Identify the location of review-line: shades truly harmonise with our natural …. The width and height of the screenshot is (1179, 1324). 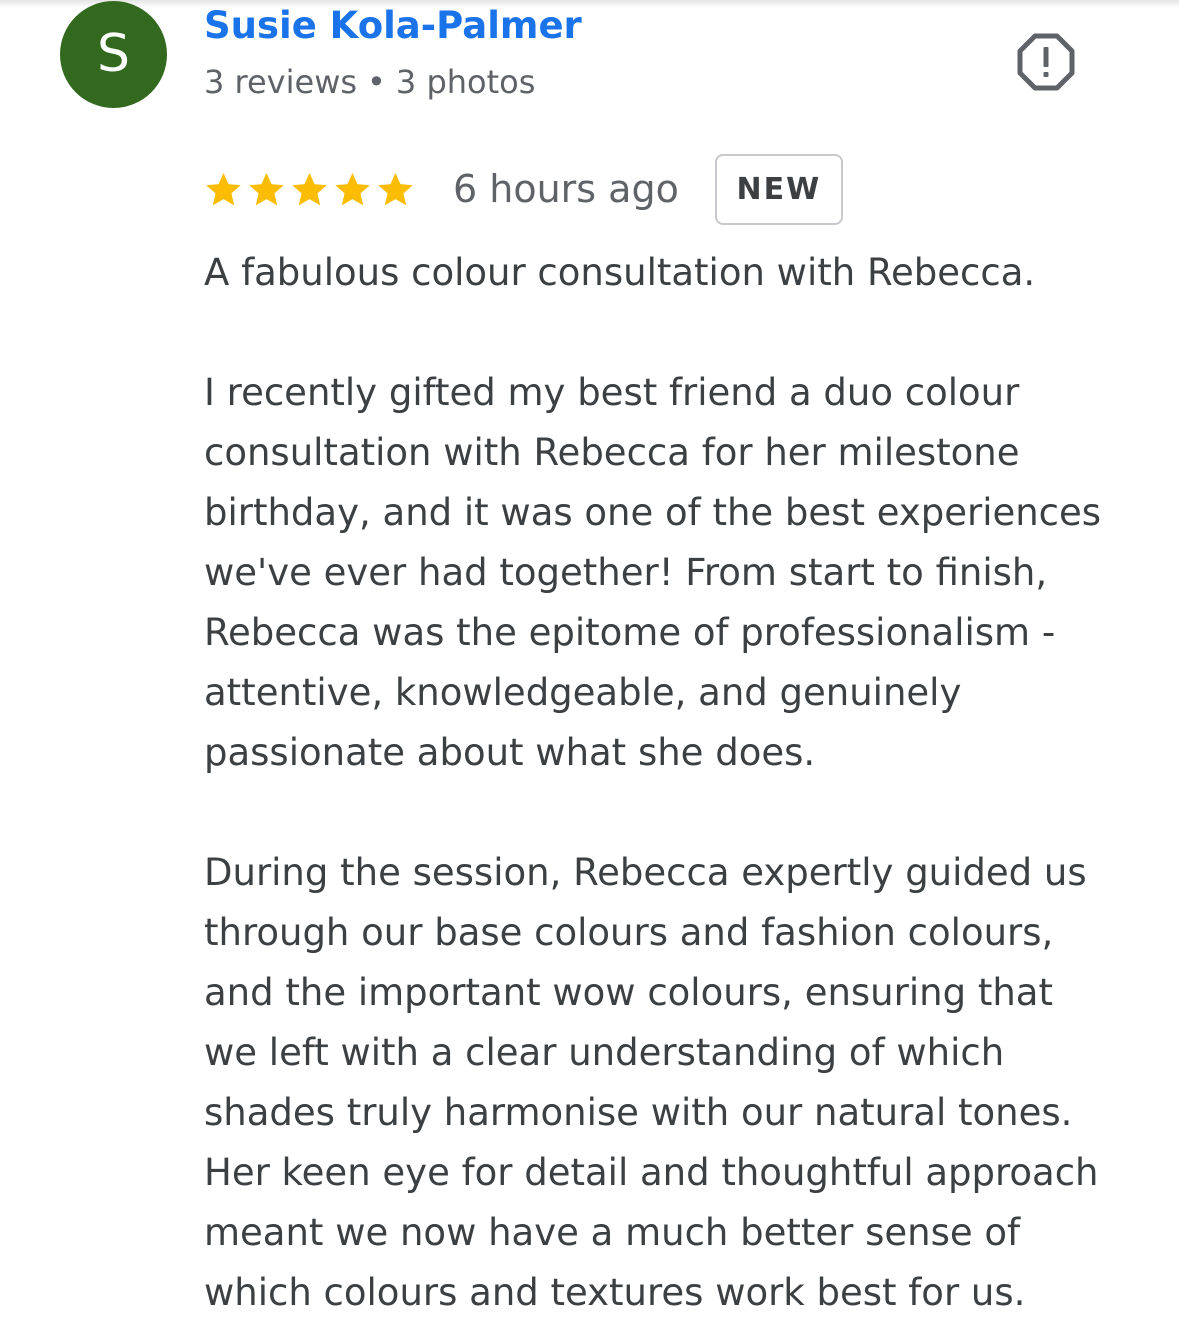
(638, 1112).